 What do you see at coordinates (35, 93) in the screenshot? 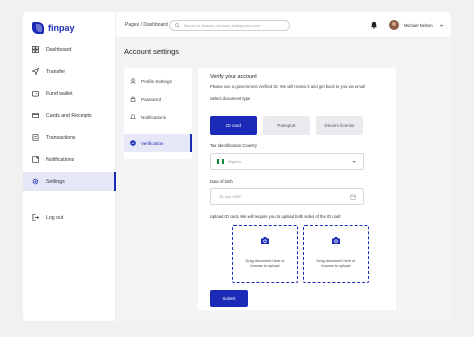
I see `wallet-icon` at bounding box center [35, 93].